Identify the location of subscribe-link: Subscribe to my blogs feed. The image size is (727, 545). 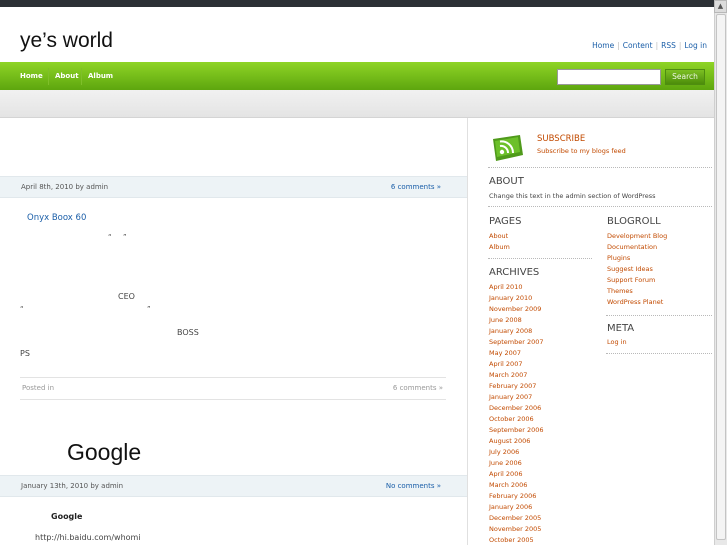
(581, 151).